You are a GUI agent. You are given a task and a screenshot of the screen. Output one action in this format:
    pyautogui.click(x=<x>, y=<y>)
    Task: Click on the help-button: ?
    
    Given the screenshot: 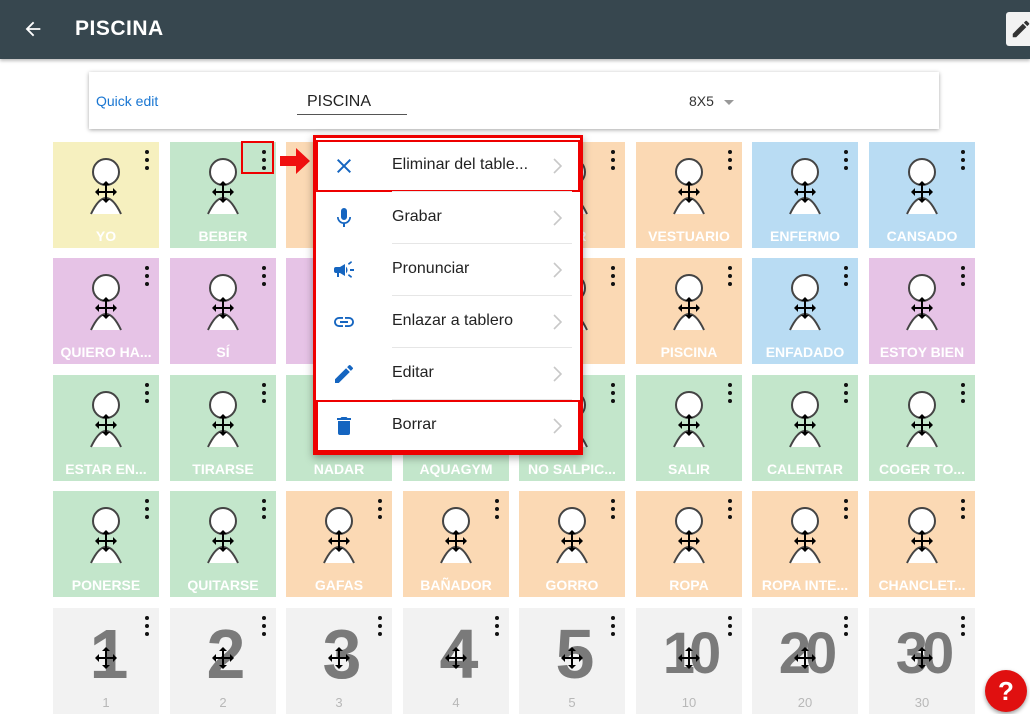 What is the action you would take?
    pyautogui.click(x=1006, y=691)
    